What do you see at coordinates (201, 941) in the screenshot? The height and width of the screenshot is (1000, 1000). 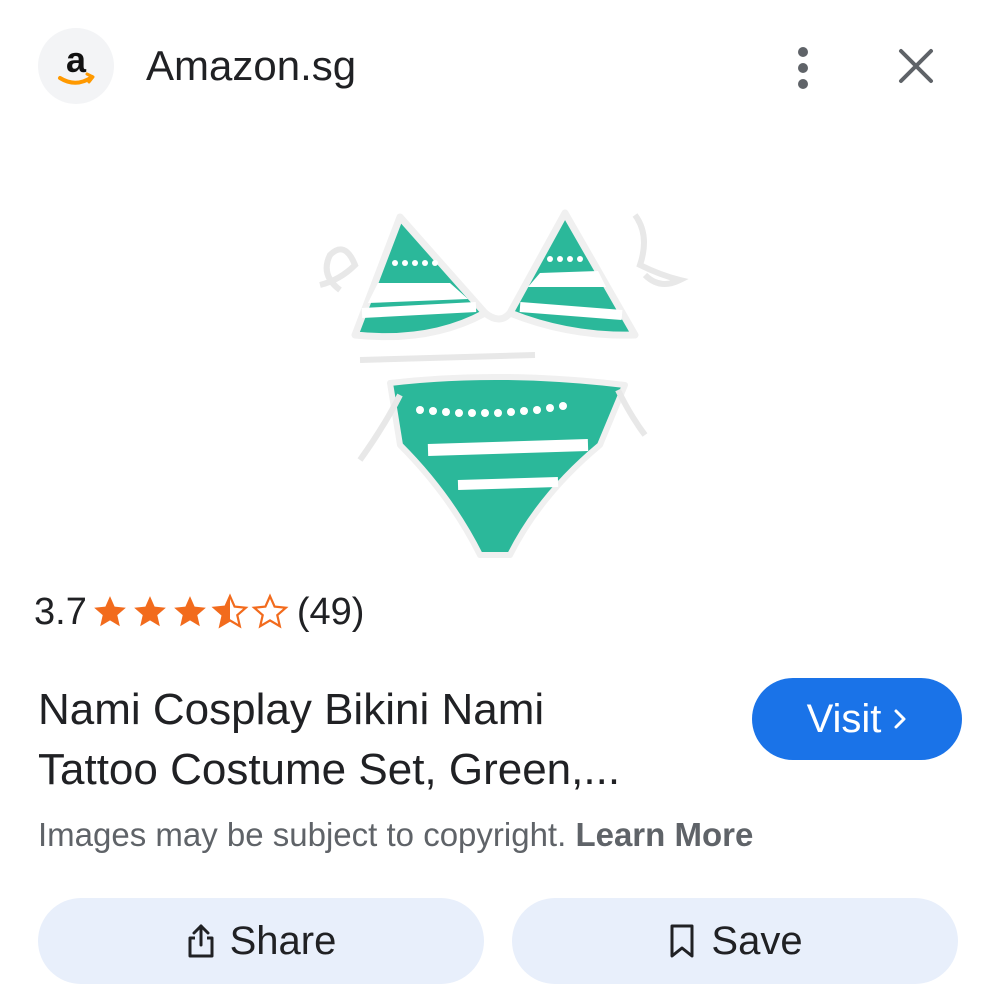 I see `share-icon` at bounding box center [201, 941].